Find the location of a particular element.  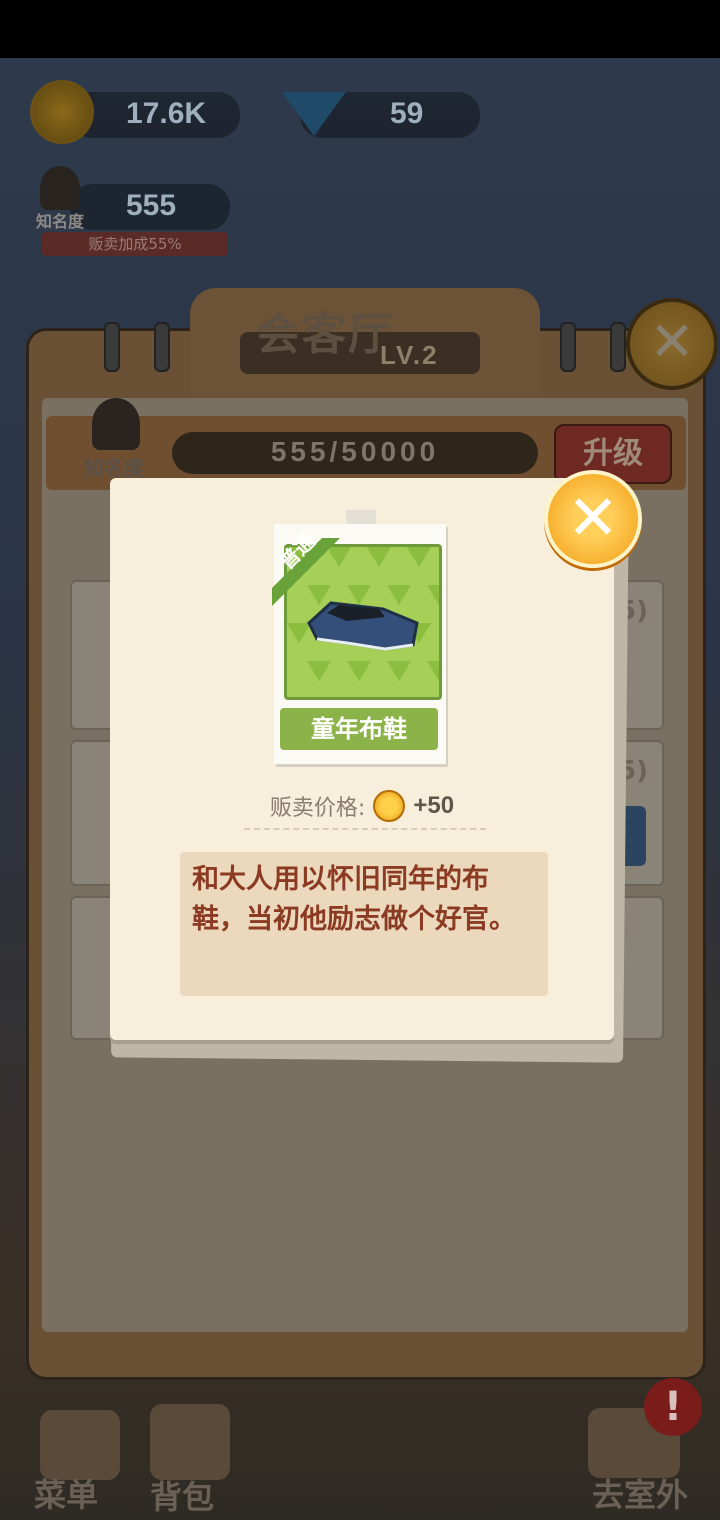

paper-tear is located at coordinates (573, 1021).